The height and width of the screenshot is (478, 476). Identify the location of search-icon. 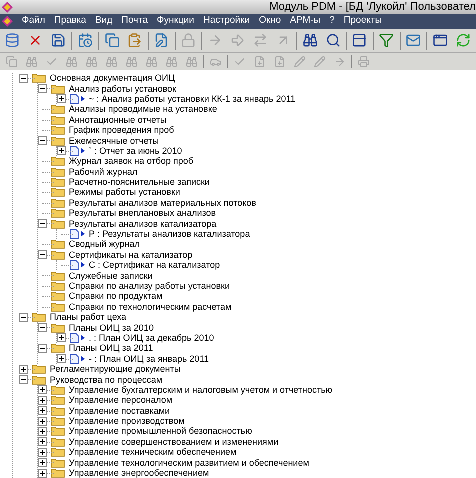
(333, 40).